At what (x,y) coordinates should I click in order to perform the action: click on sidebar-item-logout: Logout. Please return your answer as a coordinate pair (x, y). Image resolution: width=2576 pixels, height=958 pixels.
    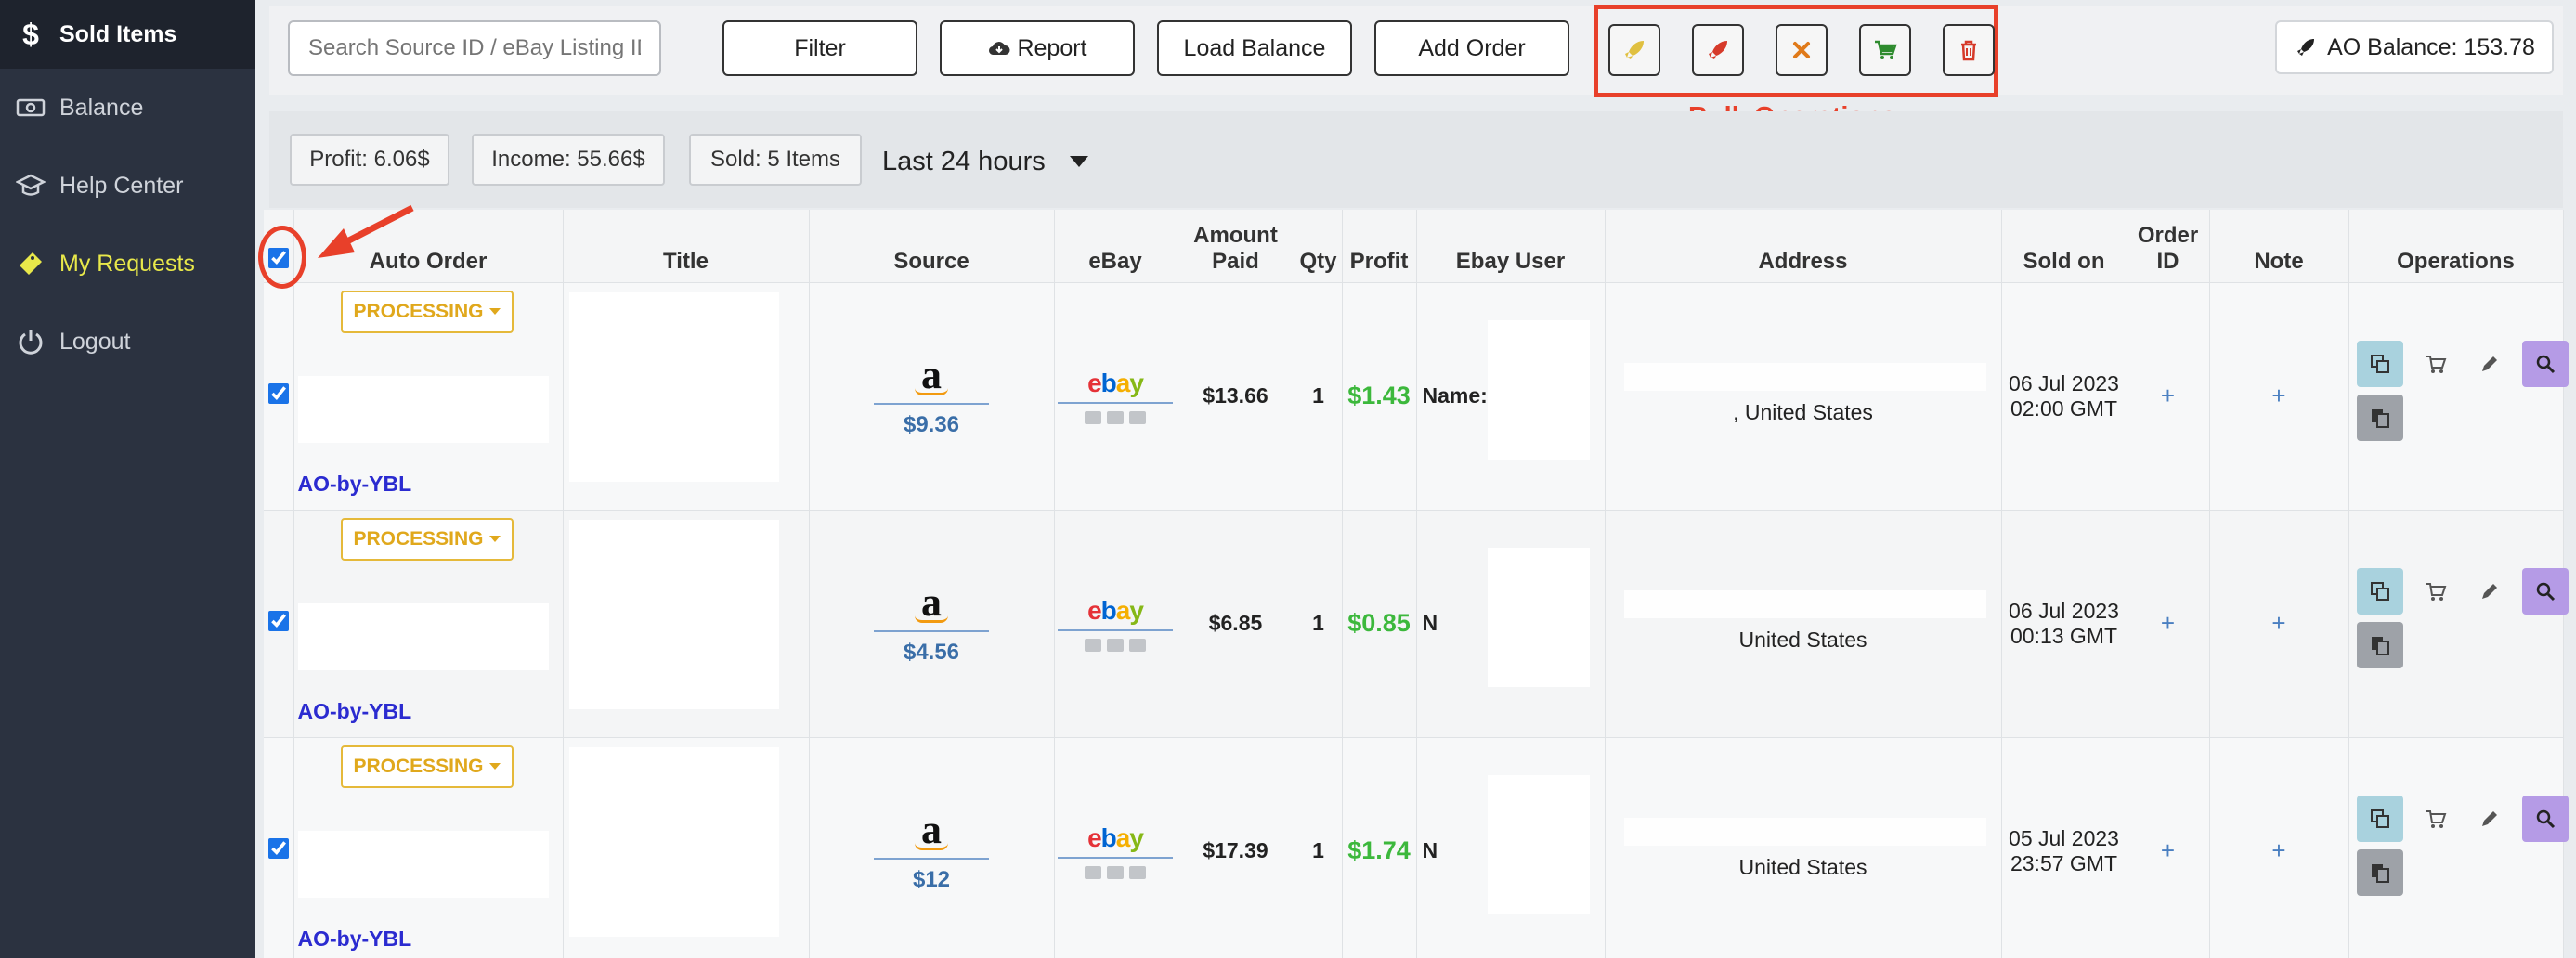
    Looking at the image, I should click on (128, 342).